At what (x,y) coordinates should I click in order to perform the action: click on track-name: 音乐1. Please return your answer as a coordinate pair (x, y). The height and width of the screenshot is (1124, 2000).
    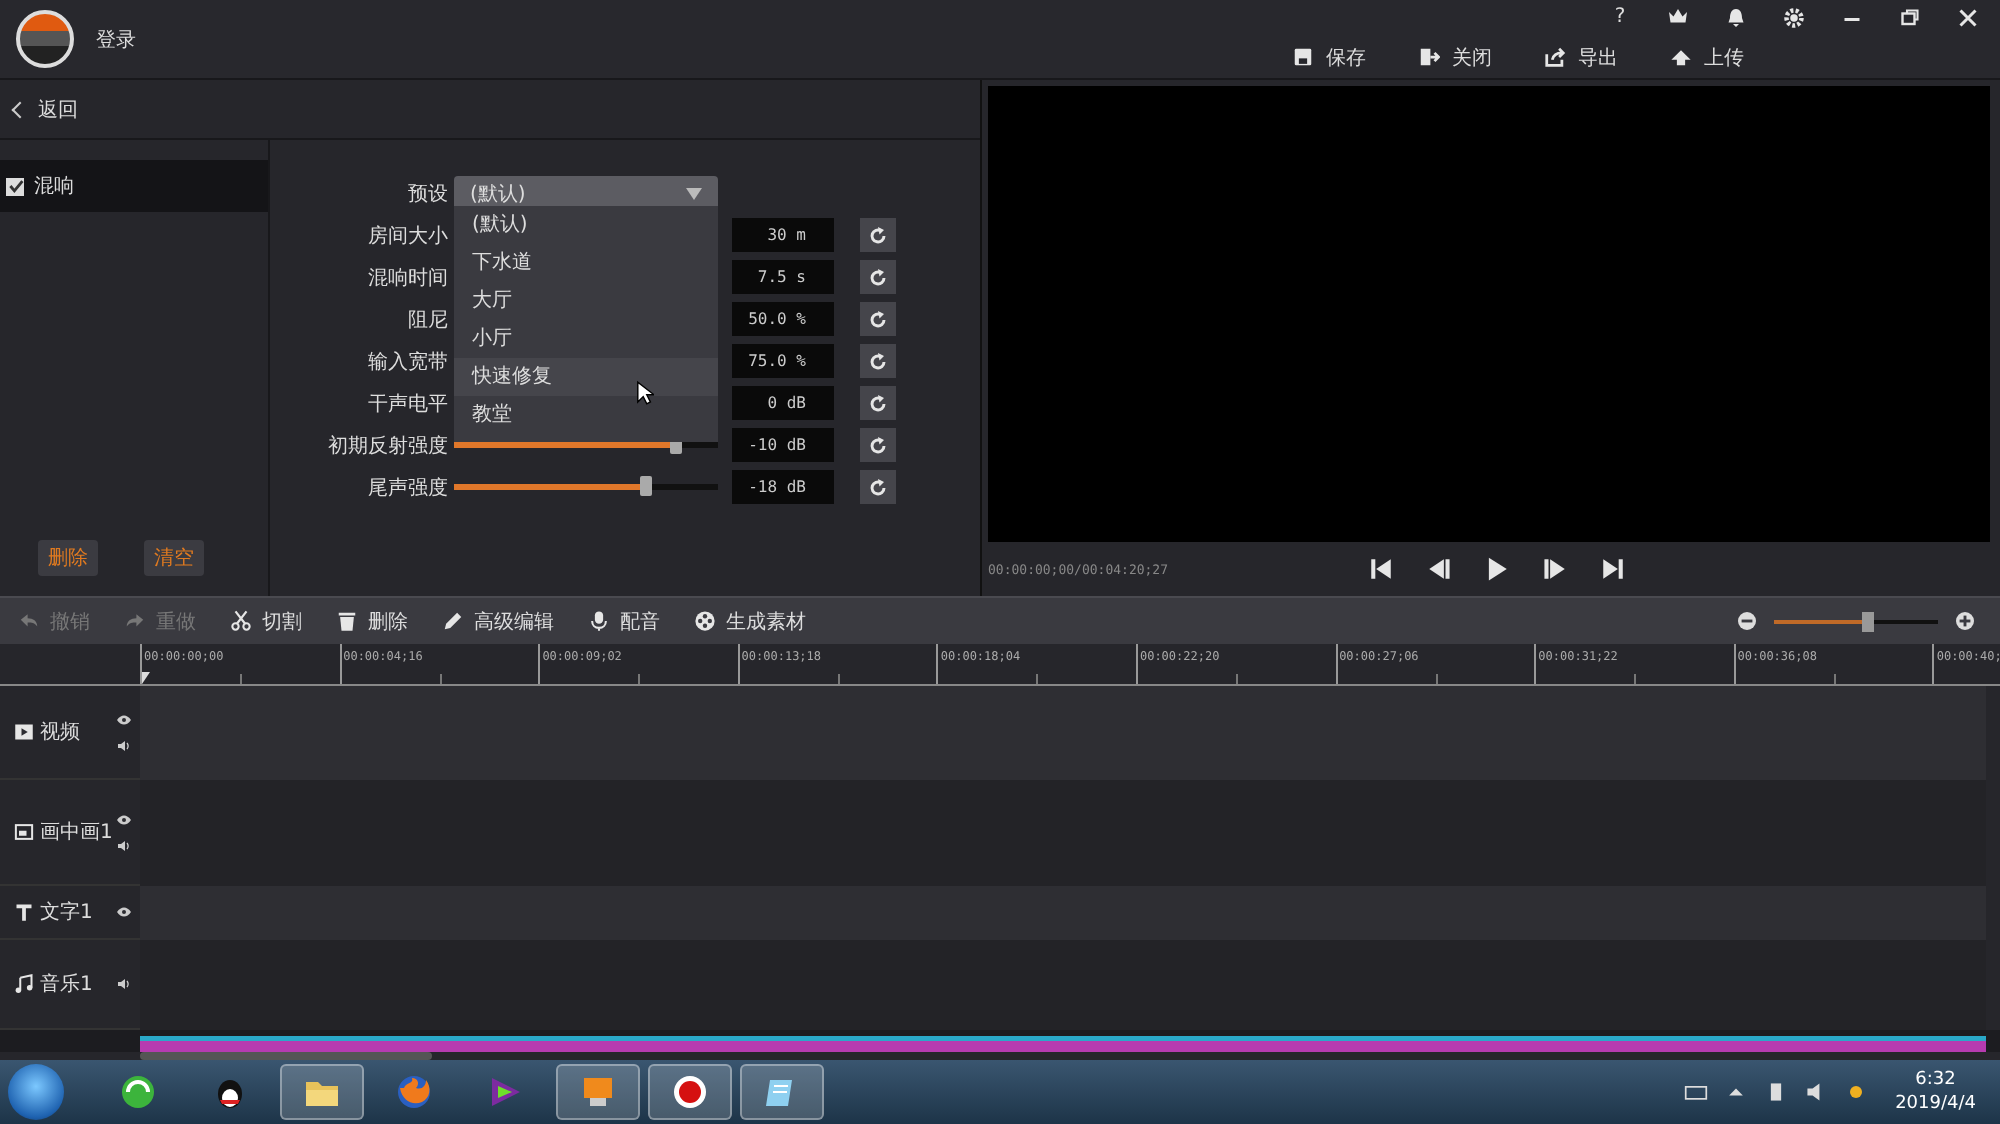
    Looking at the image, I should click on (66, 984).